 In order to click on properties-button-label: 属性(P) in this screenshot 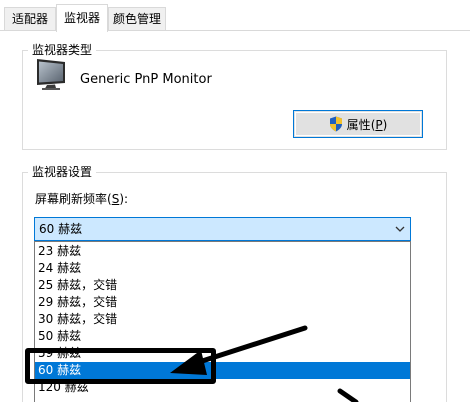, I will do `click(367, 124)`.